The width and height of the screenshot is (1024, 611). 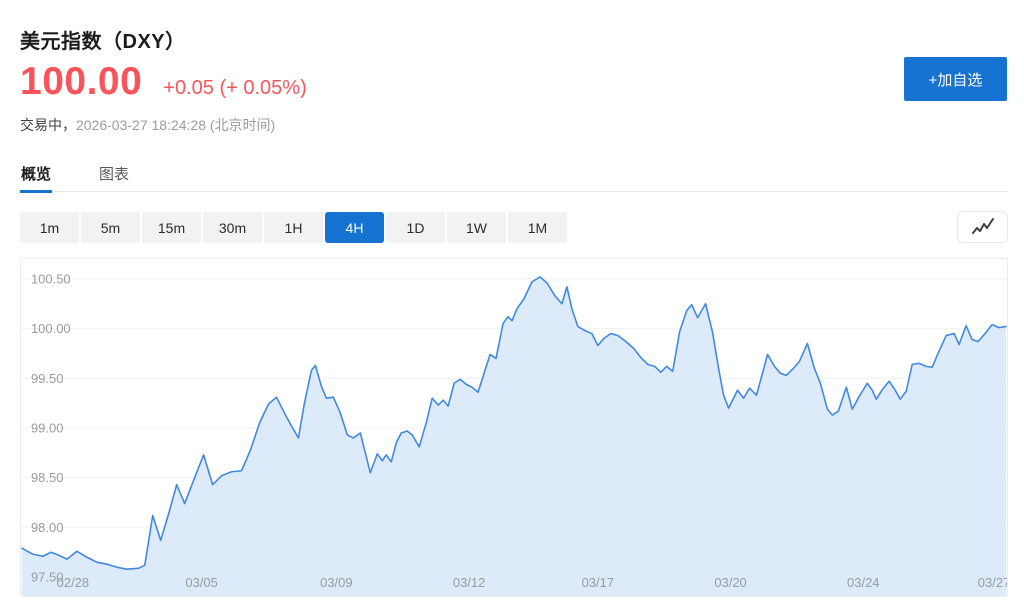 What do you see at coordinates (469, 582) in the screenshot?
I see `svg-text: 03/12` at bounding box center [469, 582].